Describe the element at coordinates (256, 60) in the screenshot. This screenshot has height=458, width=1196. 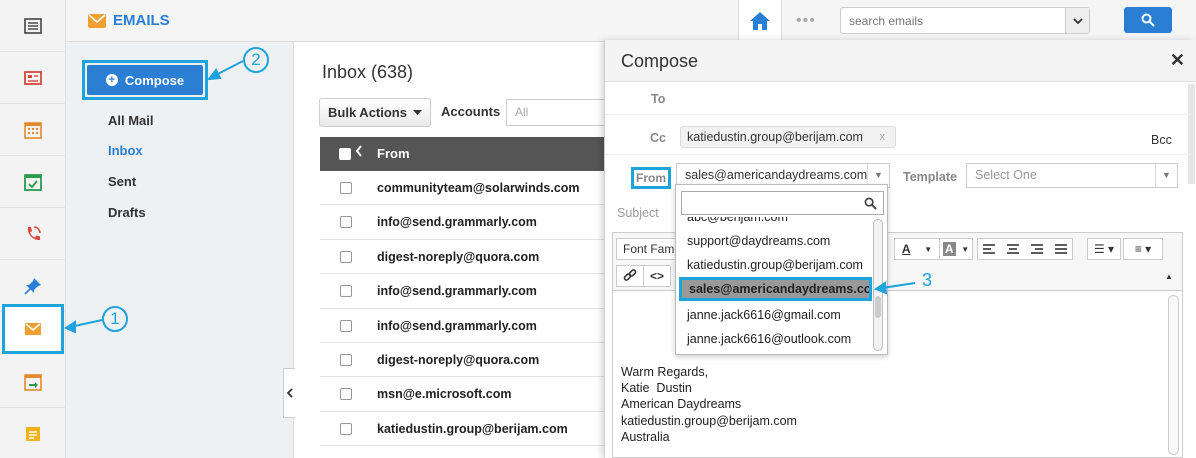
I see `annotation-marker-2: 2` at that location.